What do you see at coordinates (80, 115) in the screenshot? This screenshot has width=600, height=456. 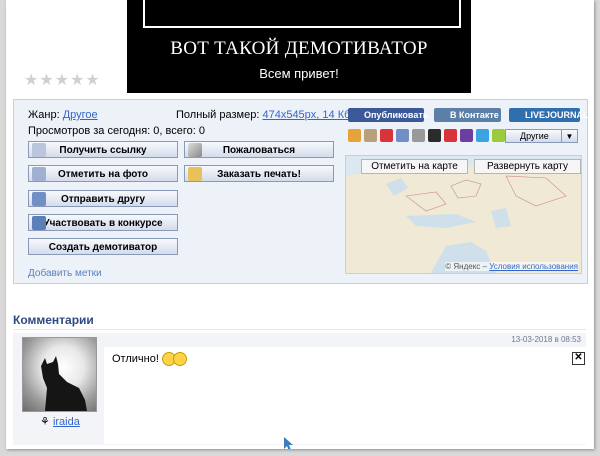 I see `genre-link: Другое` at bounding box center [80, 115].